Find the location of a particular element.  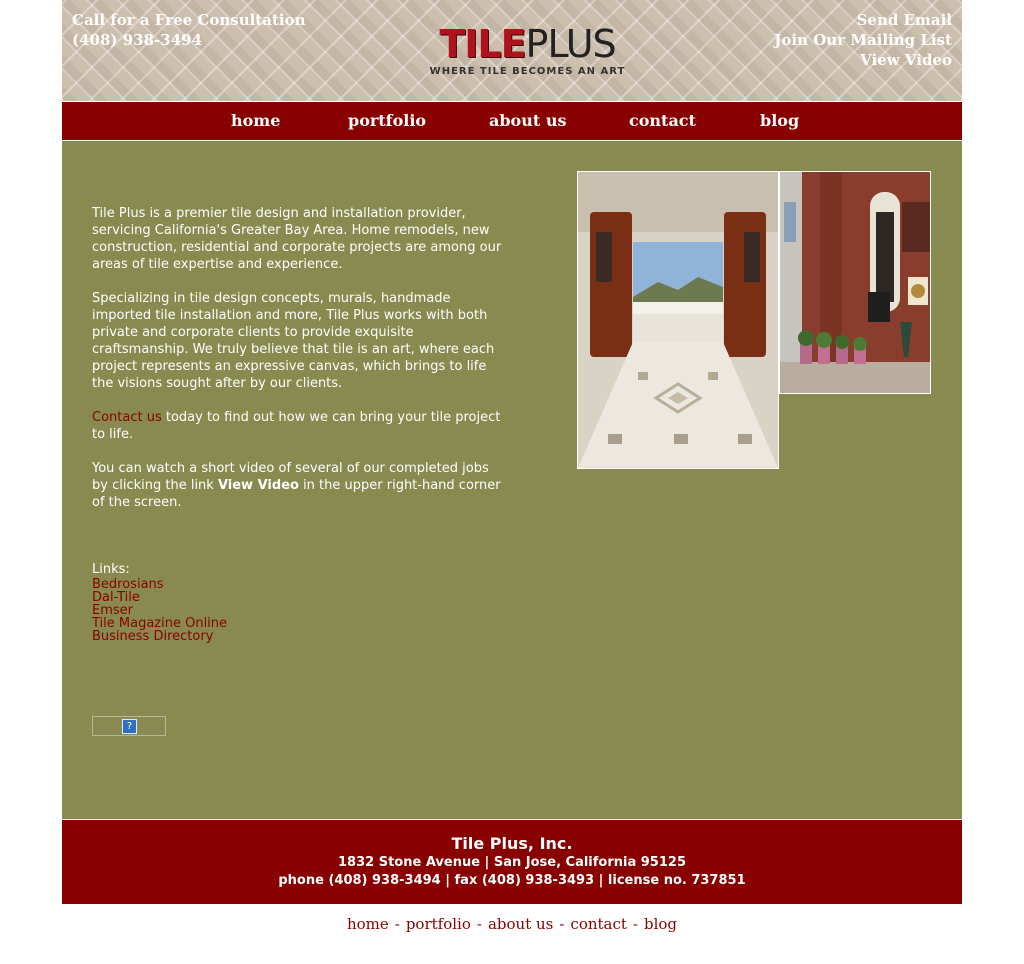

doorway-photo is located at coordinates (678, 320).